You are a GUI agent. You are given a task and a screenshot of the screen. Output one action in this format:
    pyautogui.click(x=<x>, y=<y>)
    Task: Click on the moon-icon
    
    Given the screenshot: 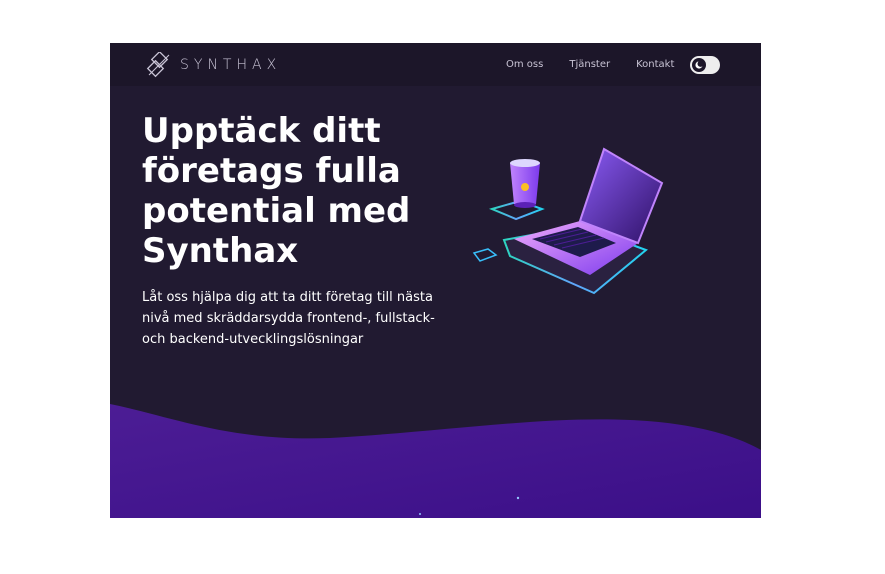 What is the action you would take?
    pyautogui.click(x=699, y=64)
    